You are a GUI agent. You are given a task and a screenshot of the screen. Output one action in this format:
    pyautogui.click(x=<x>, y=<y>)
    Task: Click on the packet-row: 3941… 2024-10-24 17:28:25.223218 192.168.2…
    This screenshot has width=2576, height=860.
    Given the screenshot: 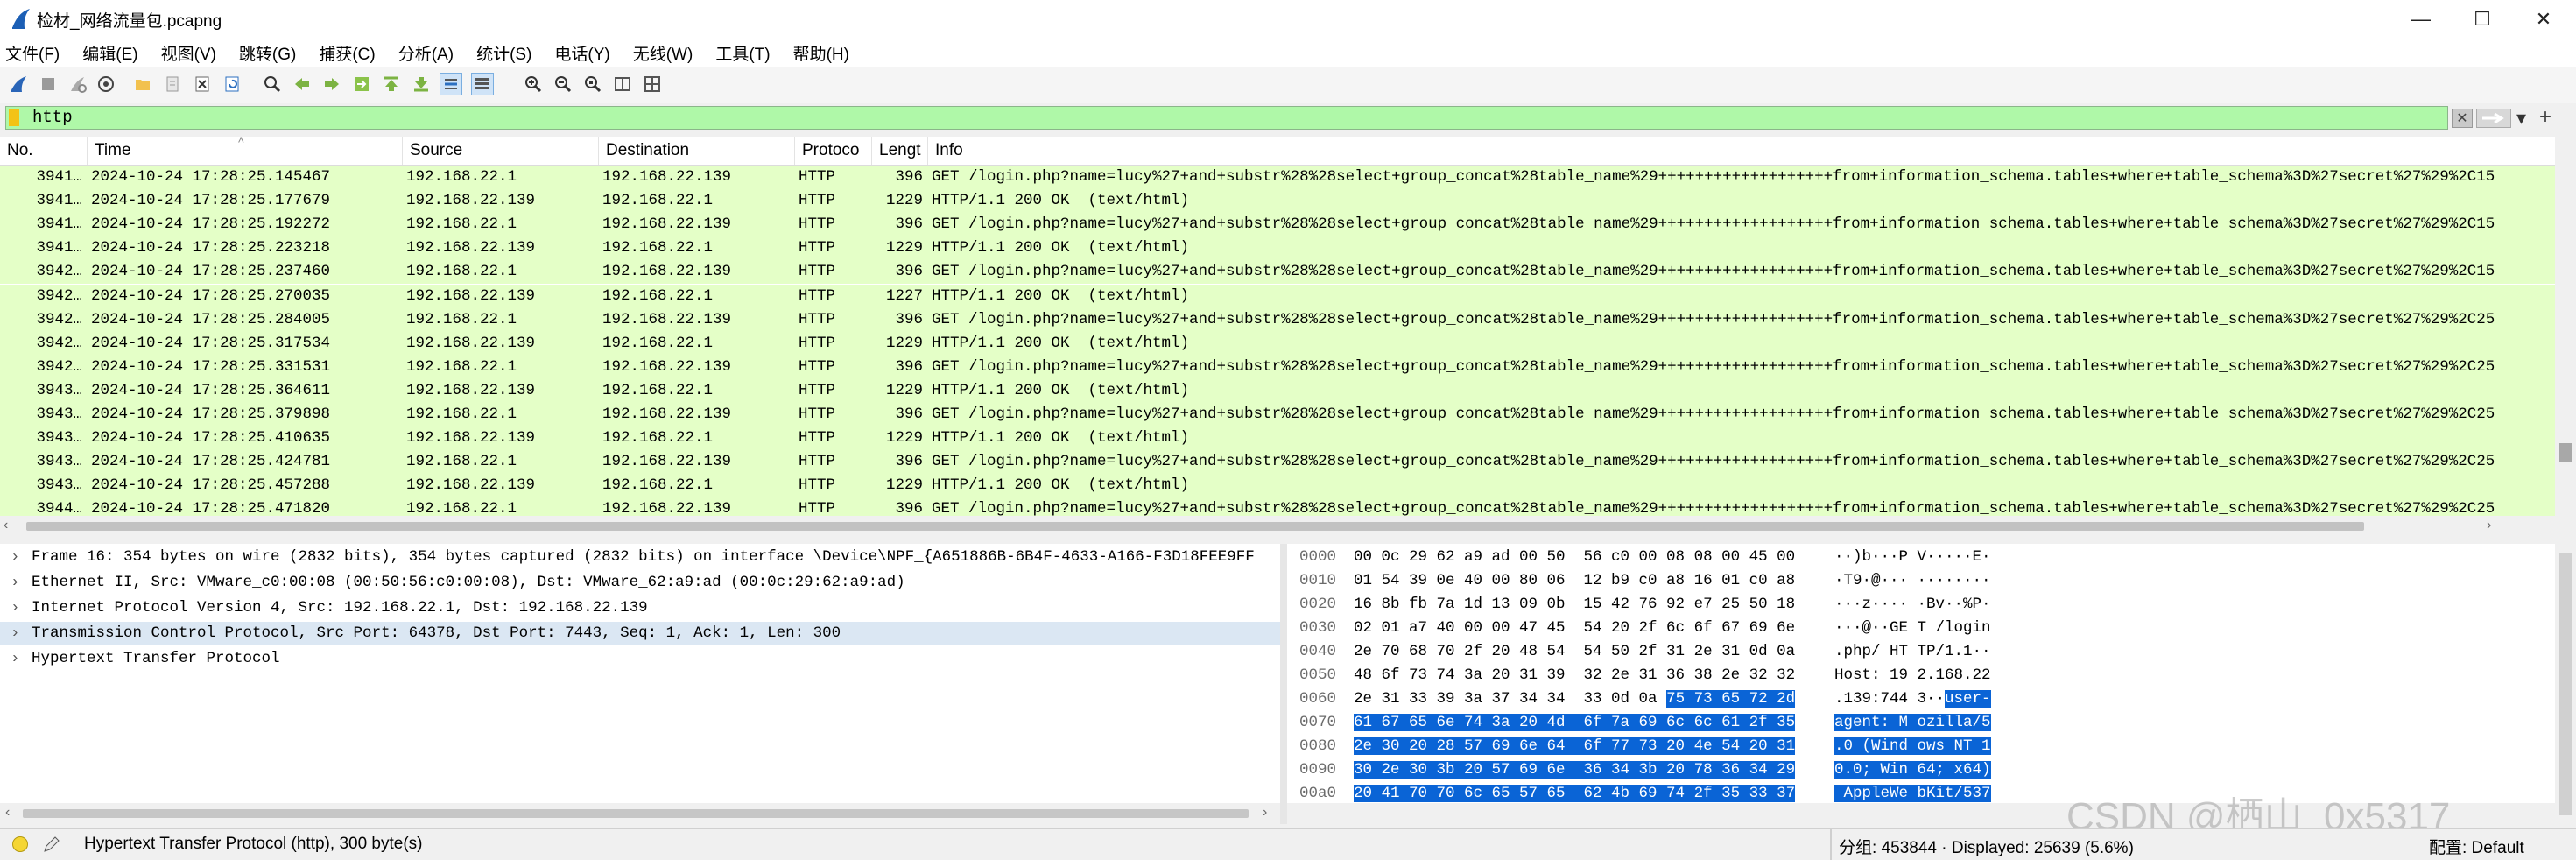 What is the action you would take?
    pyautogui.click(x=1277, y=249)
    